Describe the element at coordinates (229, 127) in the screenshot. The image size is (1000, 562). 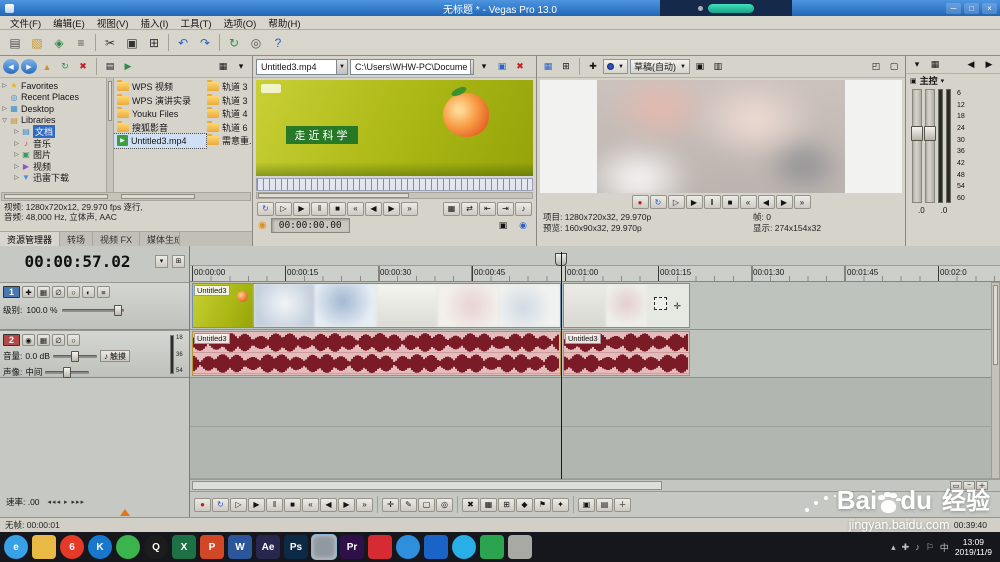
I see `bin-item: 轨道 6` at that location.